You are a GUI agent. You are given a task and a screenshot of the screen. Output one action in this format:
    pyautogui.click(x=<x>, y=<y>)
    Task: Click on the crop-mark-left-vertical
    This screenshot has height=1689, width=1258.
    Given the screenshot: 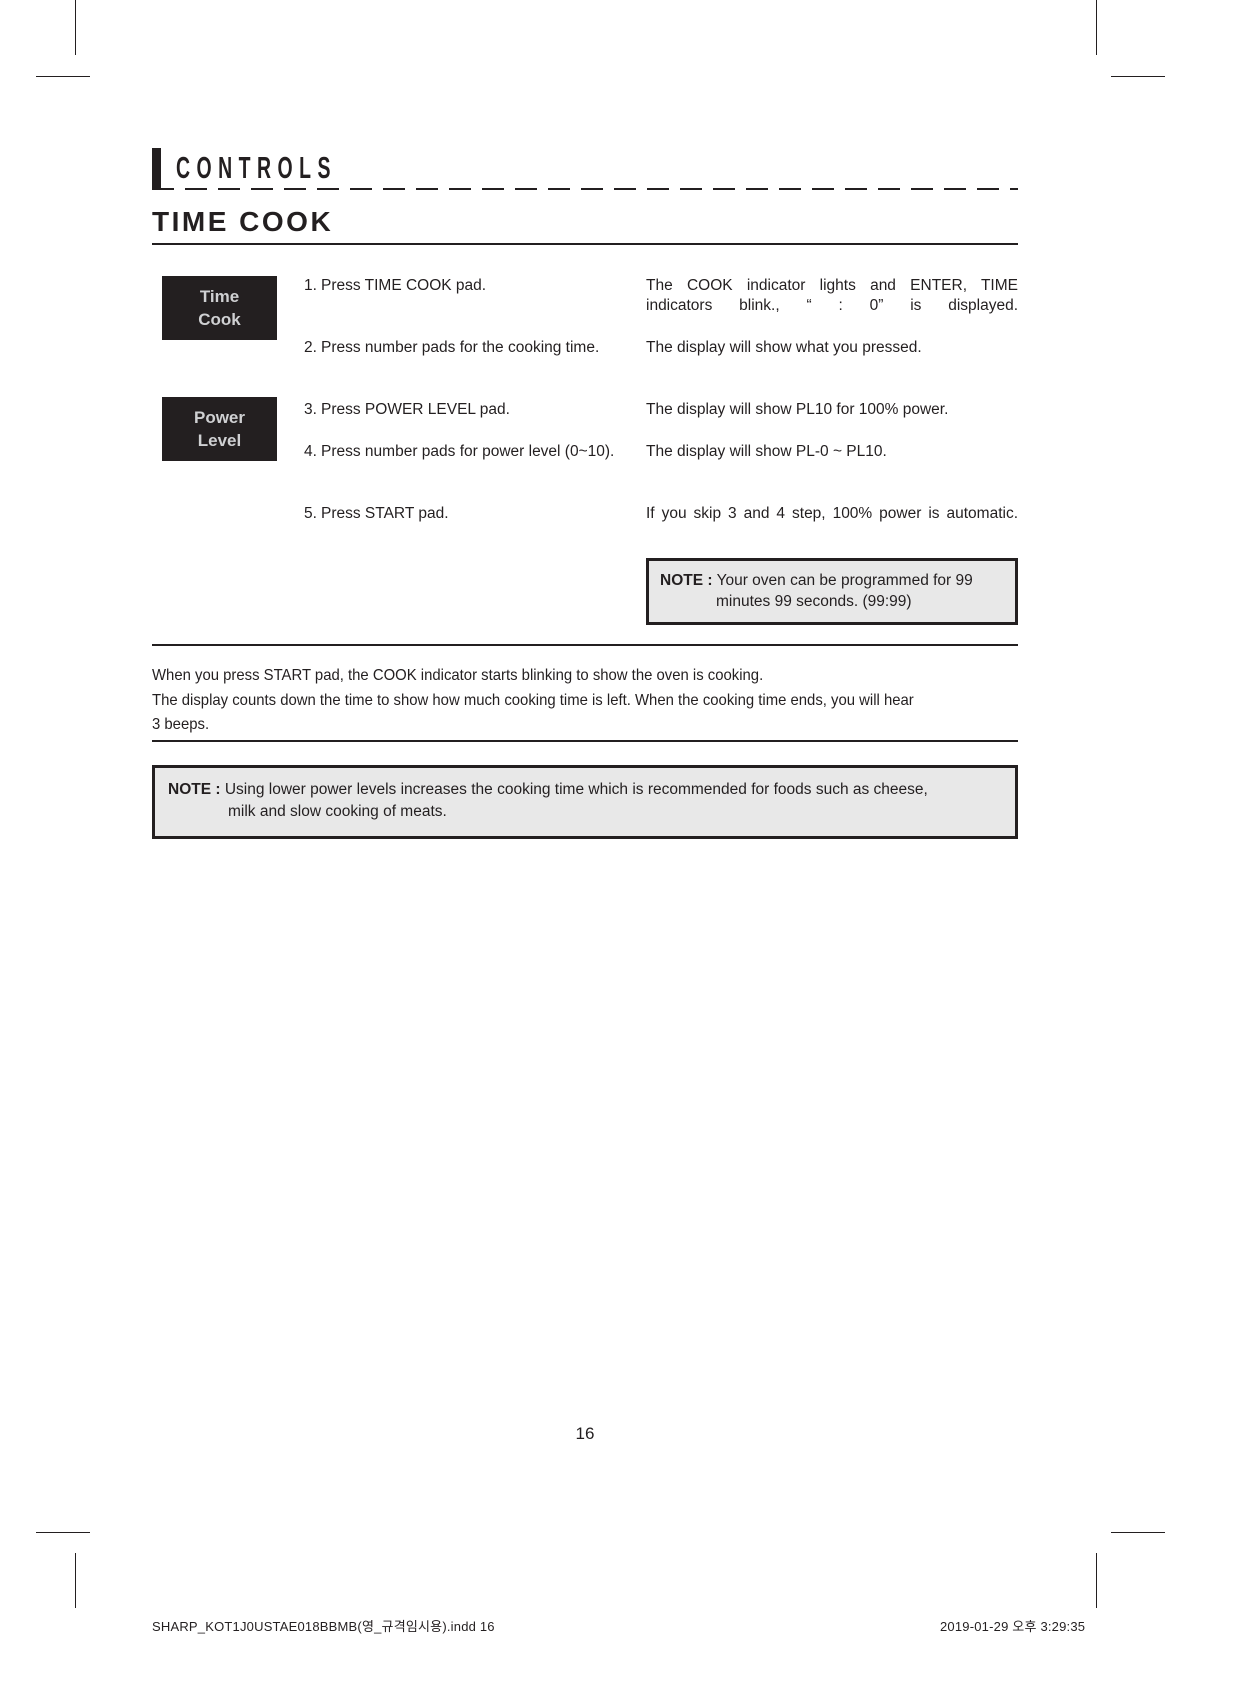 What is the action you would take?
    pyautogui.click(x=75, y=27)
    